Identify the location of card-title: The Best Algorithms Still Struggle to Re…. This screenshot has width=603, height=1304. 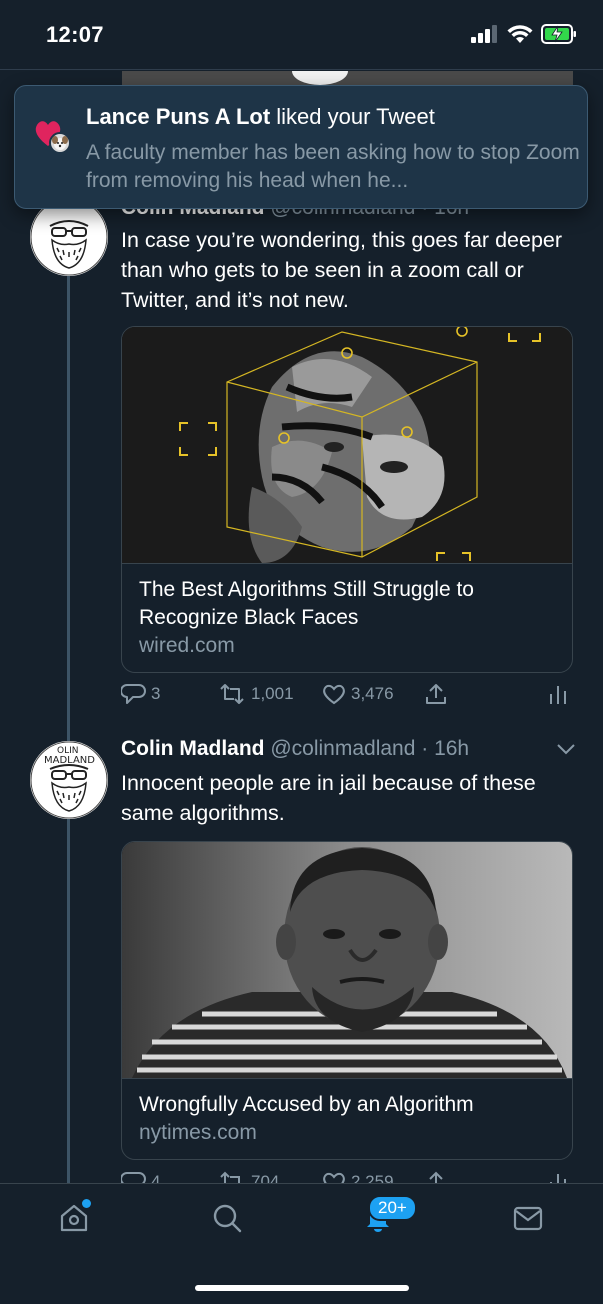
(306, 603).